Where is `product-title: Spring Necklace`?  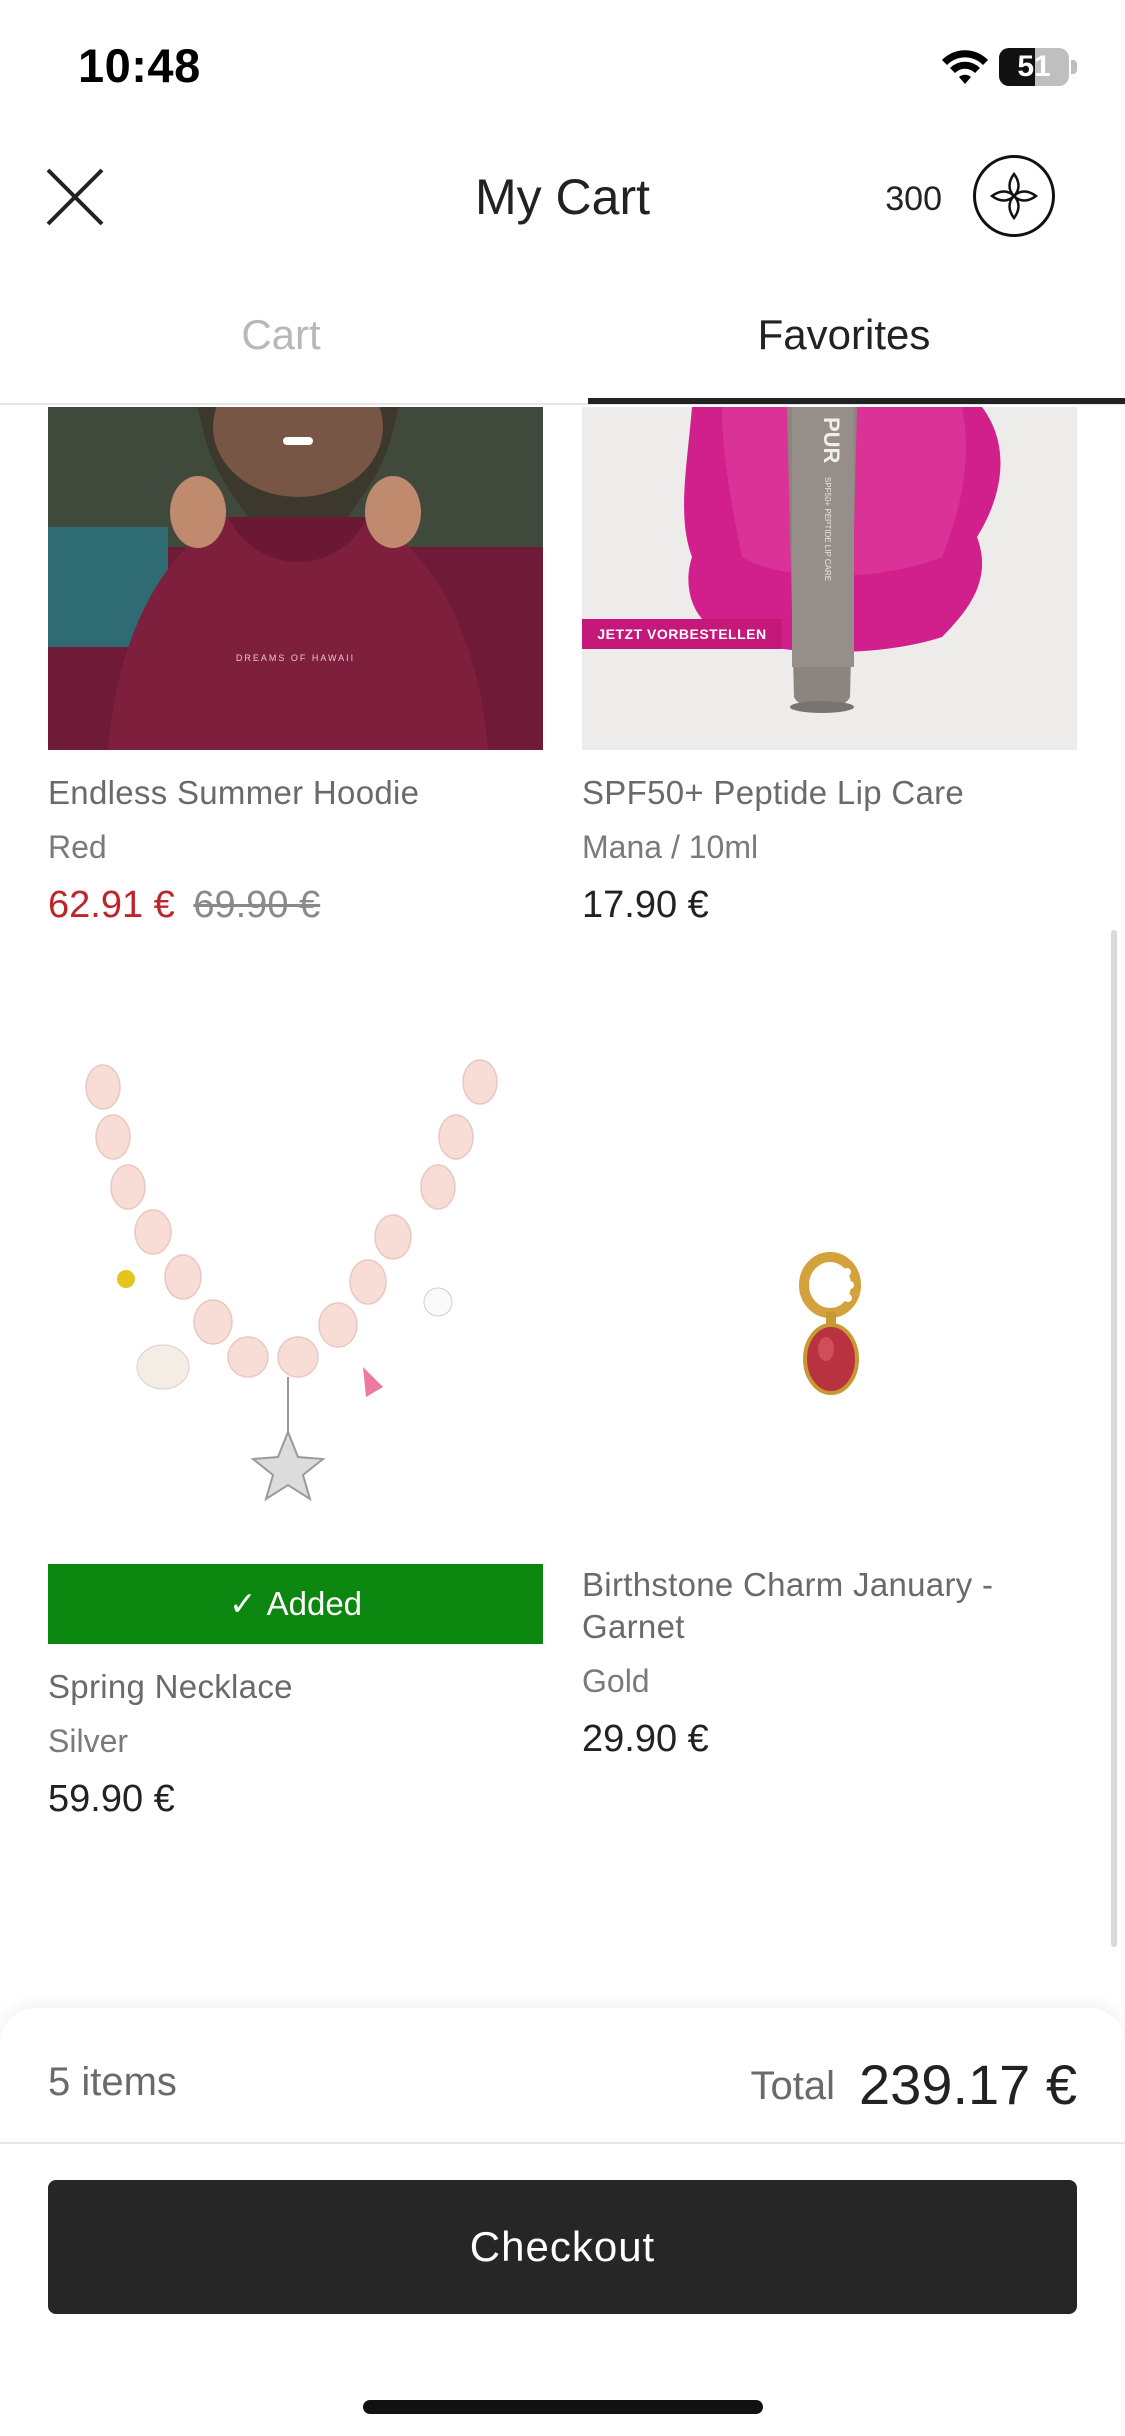
product-title: Spring Necklace is located at coordinates (170, 1686).